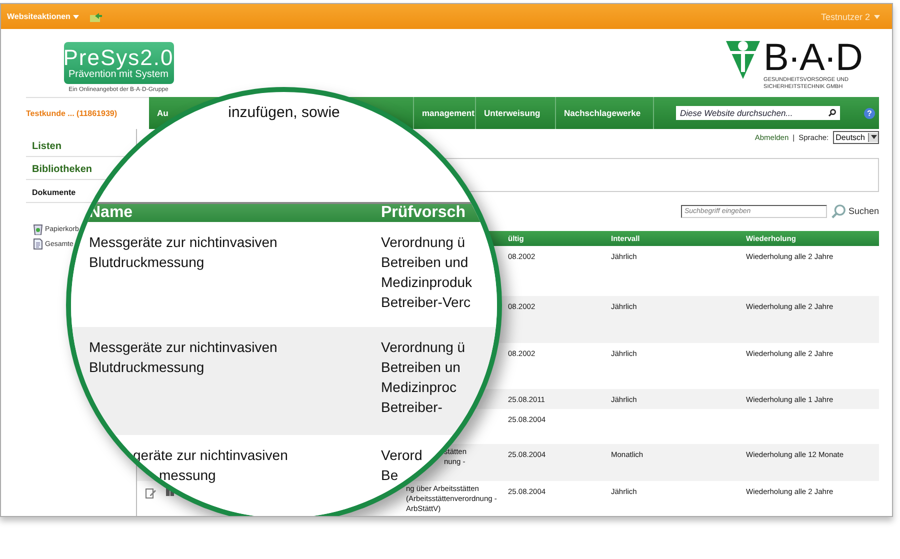 Image resolution: width=900 pixels, height=559 pixels. What do you see at coordinates (743, 59) in the screenshot?
I see `person-triangle-icon` at bounding box center [743, 59].